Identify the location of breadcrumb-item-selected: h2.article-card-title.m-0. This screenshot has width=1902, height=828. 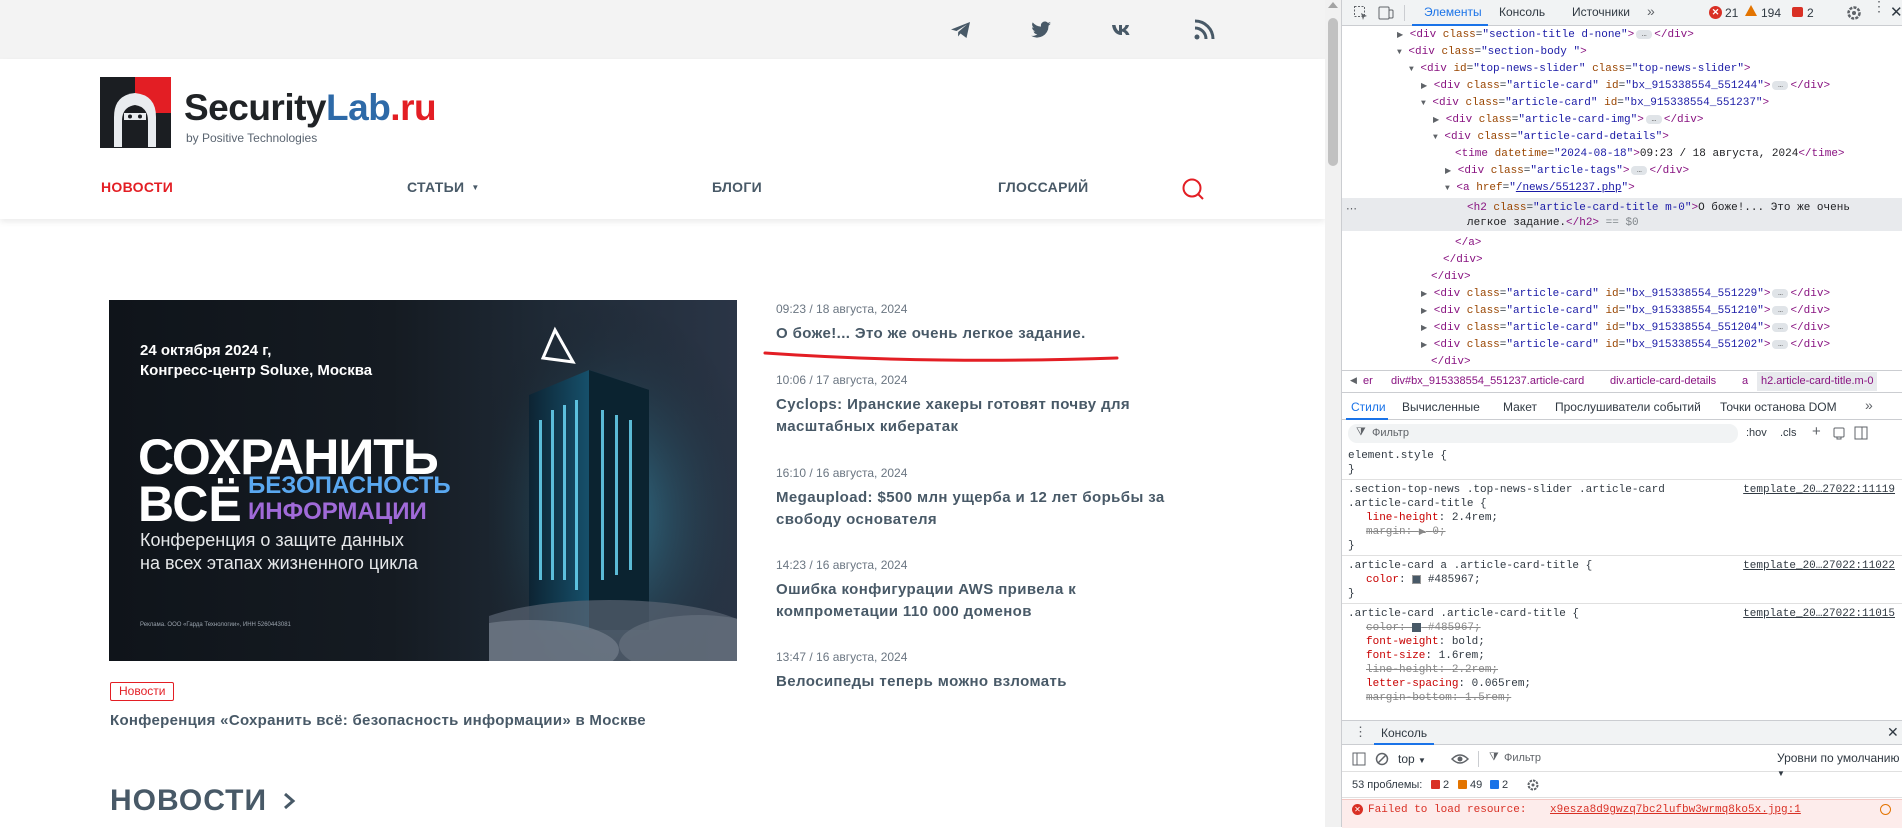
(1817, 381).